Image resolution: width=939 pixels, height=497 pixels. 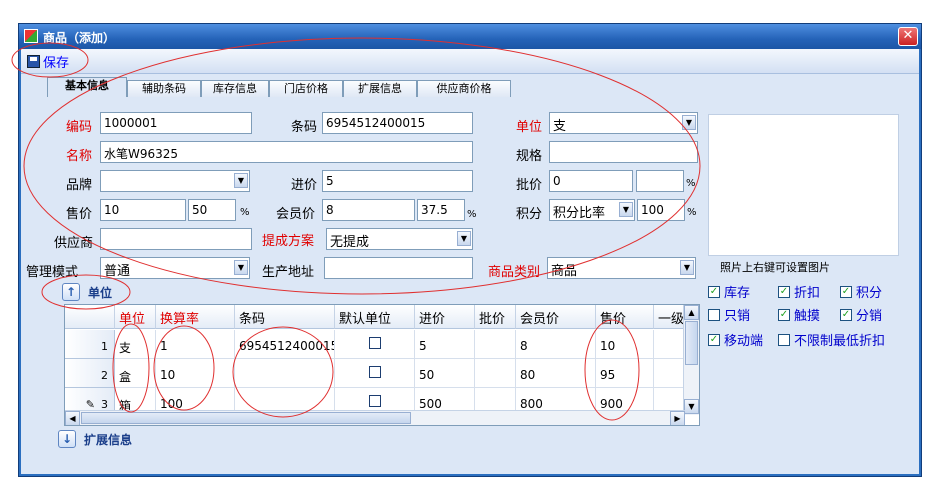 What do you see at coordinates (625, 317) in the screenshot?
I see `grid-header-price: 售价` at bounding box center [625, 317].